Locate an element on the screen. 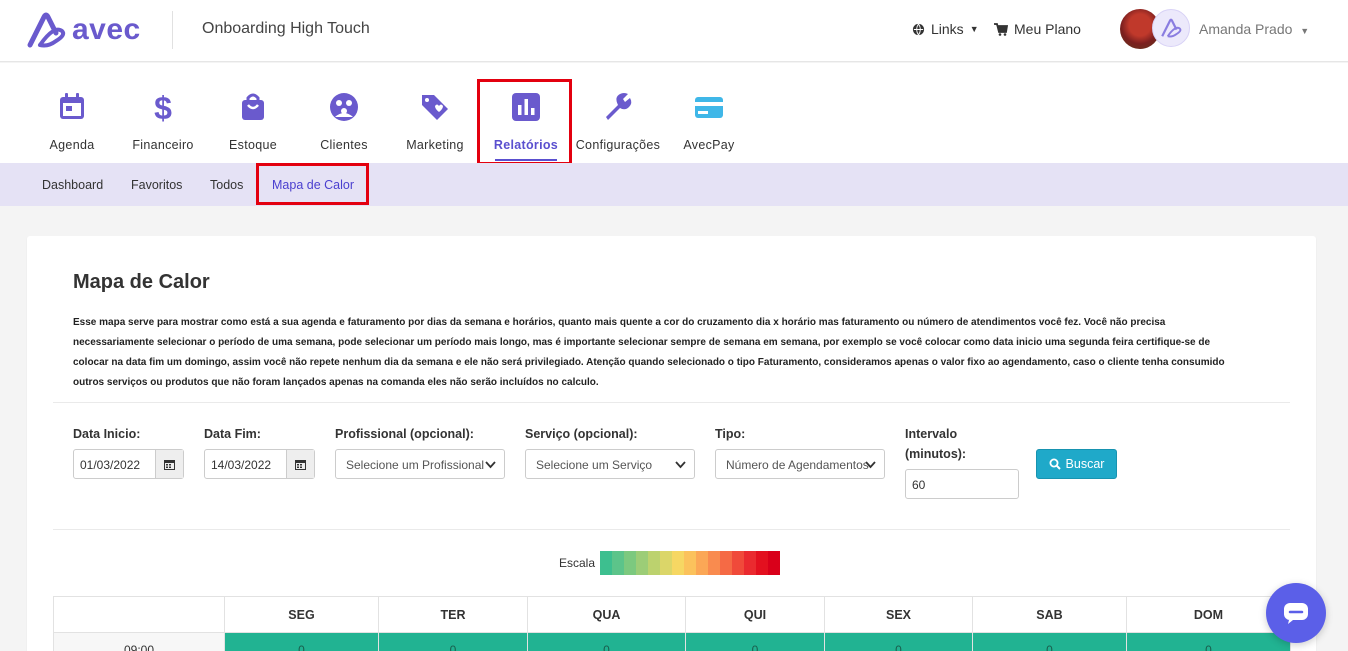  caret-down-icon: ▼ is located at coordinates (974, 29).